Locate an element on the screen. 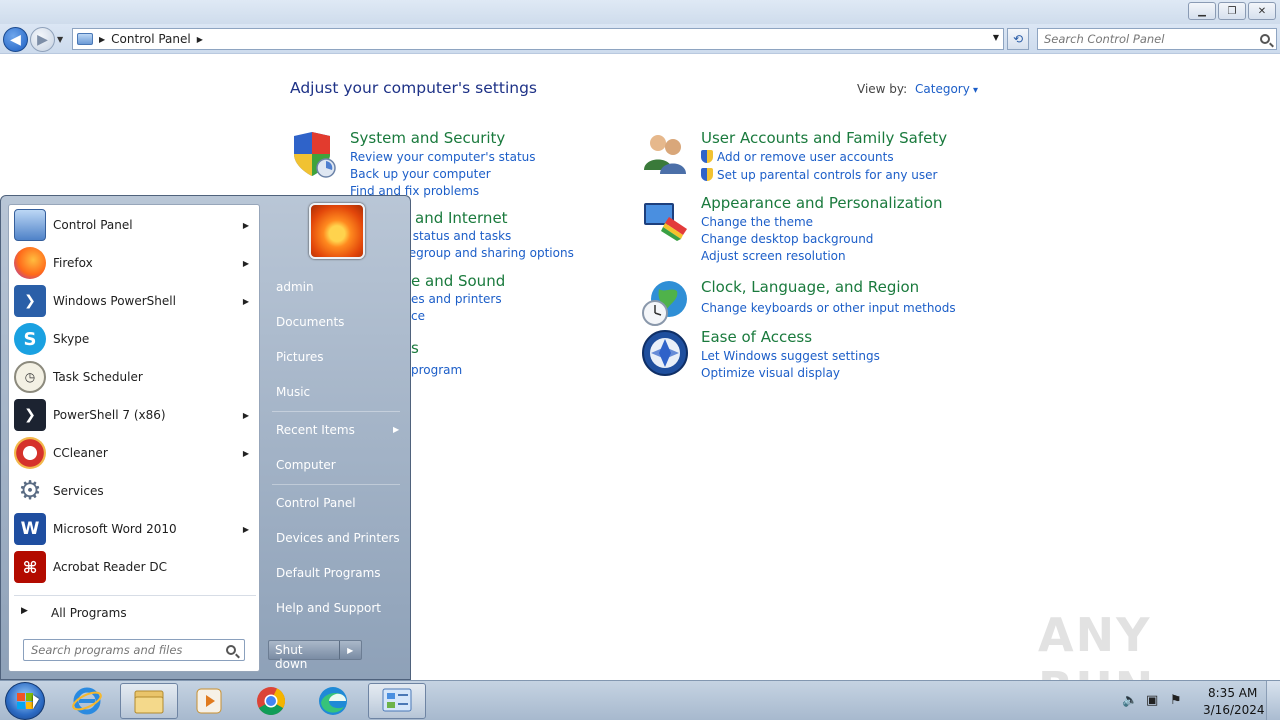 Image resolution: width=1280 pixels, height=720 pixels. start-link-music: Music is located at coordinates (293, 392).